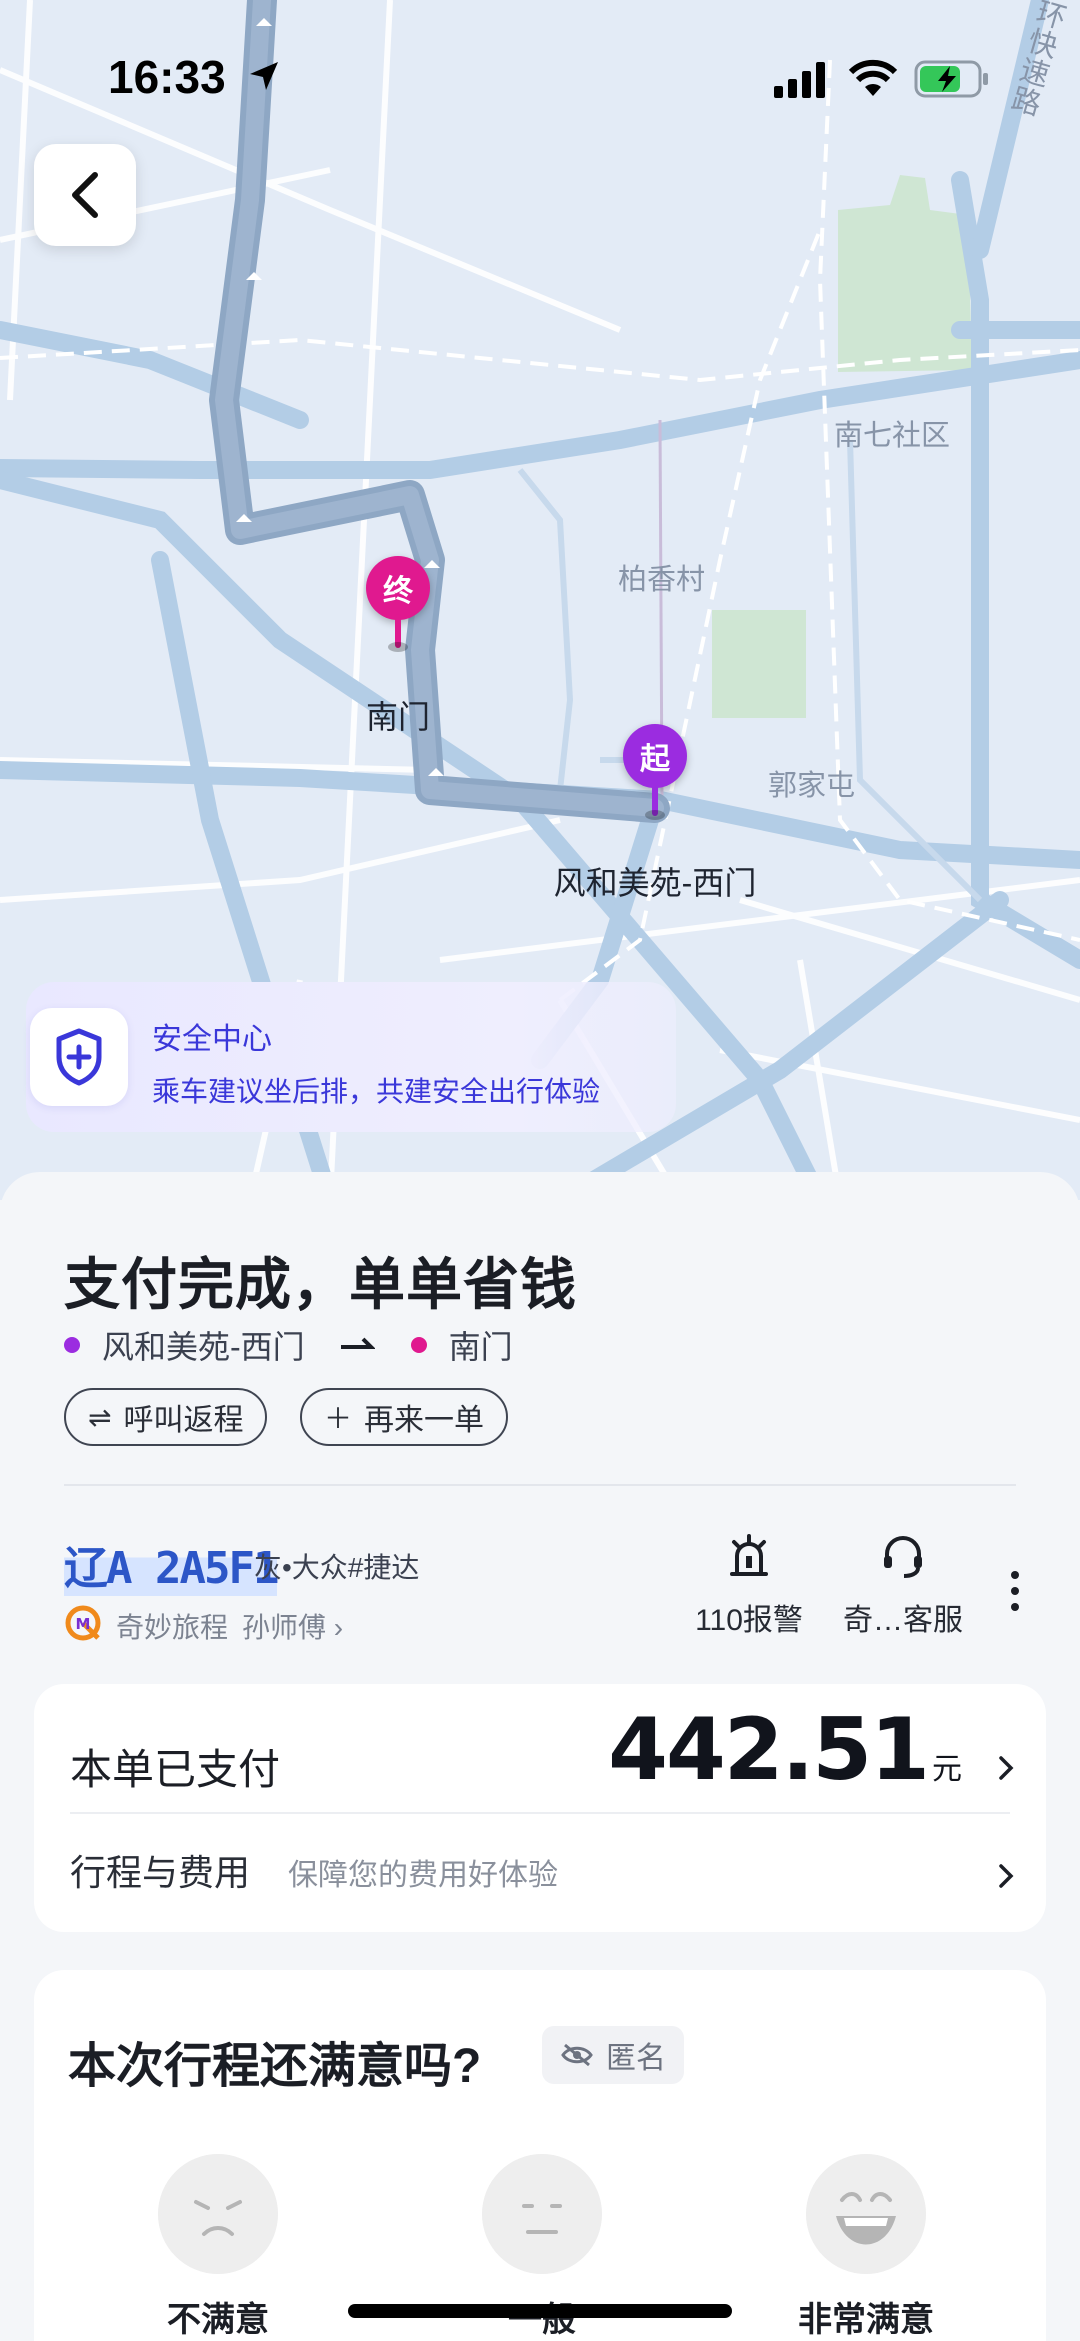 The image size is (1080, 2341). What do you see at coordinates (203, 1347) in the screenshot?
I see `route-from: 风和美苑-西门` at bounding box center [203, 1347].